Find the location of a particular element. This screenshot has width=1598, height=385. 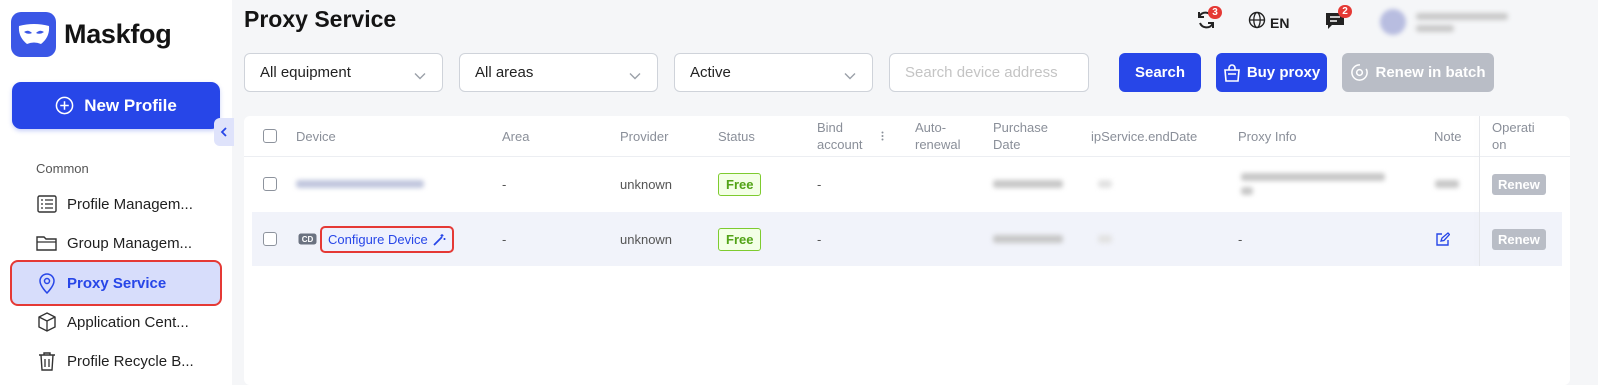

column-header-provider: Provider is located at coordinates (644, 136).